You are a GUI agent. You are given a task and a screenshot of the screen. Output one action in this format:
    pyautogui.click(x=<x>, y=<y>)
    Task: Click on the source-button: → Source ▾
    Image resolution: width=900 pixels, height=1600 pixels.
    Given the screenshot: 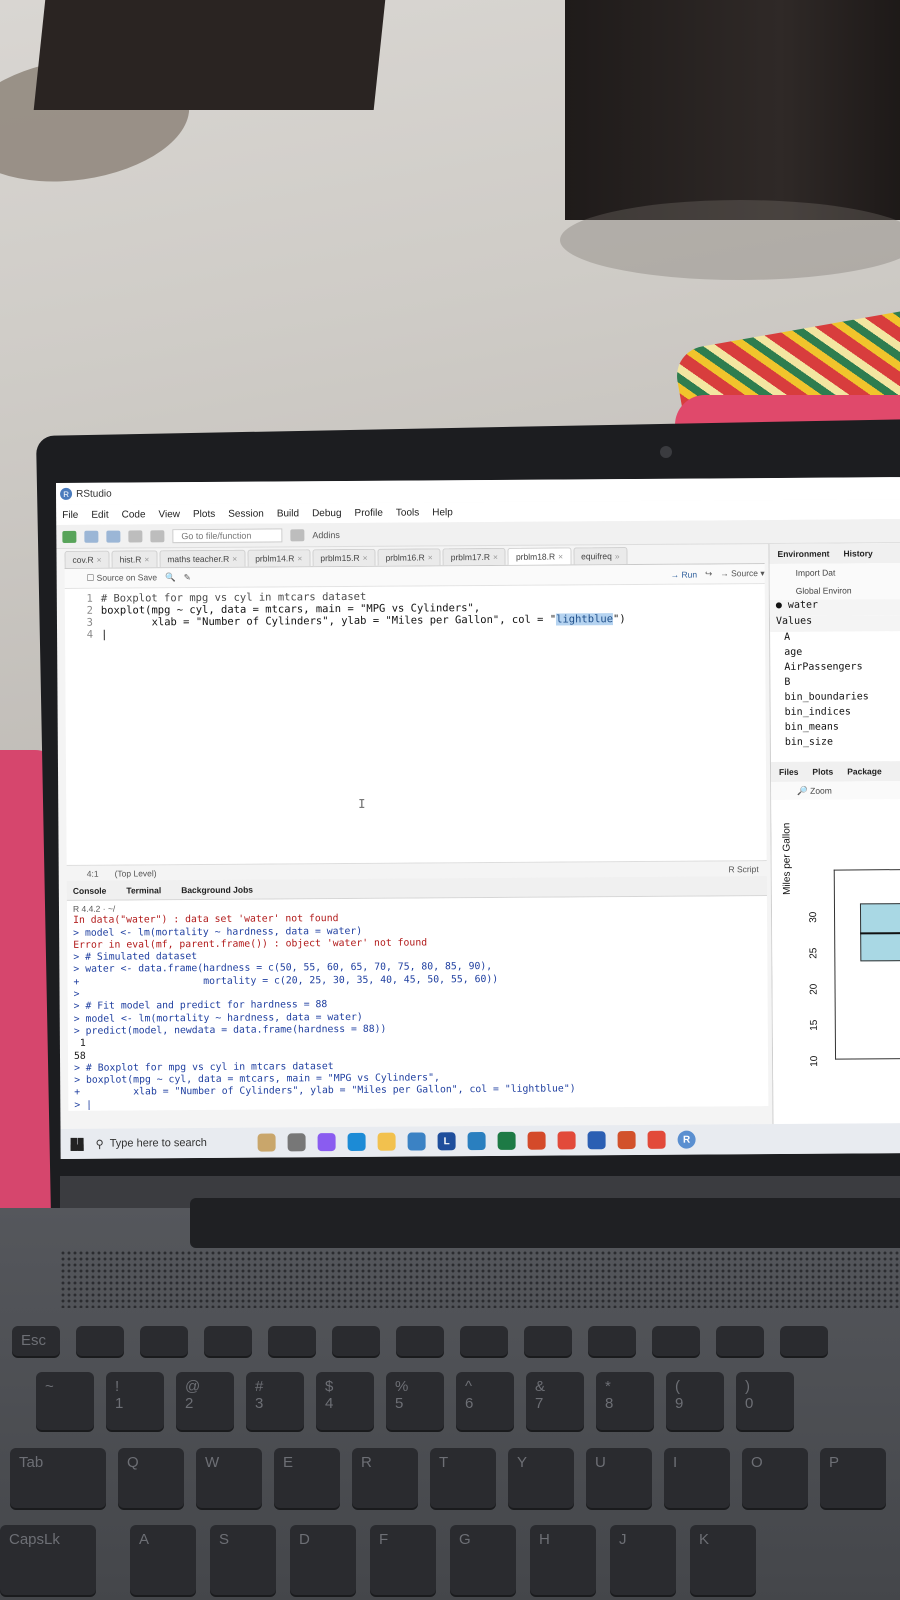 What is the action you would take?
    pyautogui.click(x=742, y=573)
    